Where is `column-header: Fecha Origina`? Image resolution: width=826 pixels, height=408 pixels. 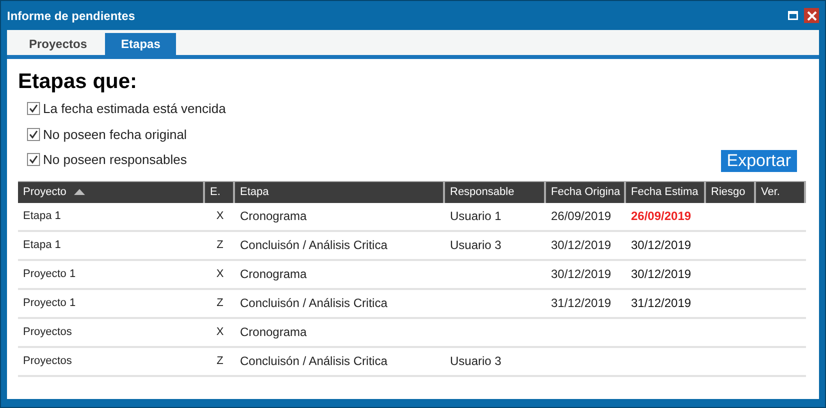
column-header: Fecha Origina is located at coordinates (586, 192).